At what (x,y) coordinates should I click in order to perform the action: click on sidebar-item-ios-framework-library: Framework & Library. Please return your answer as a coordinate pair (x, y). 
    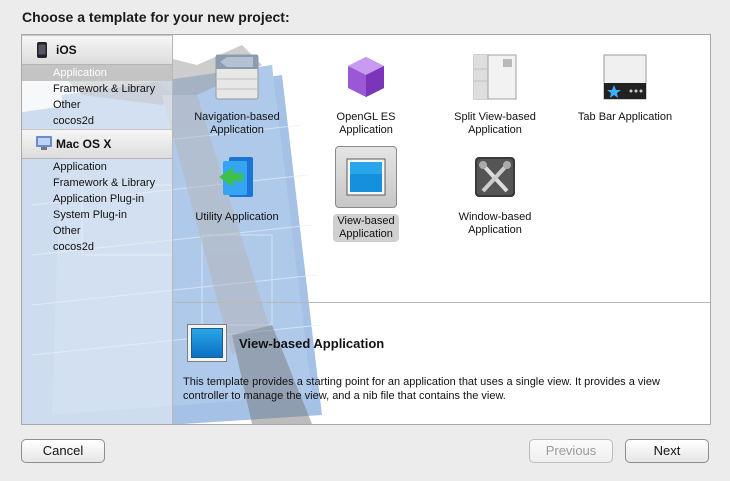
    Looking at the image, I should click on (97, 89).